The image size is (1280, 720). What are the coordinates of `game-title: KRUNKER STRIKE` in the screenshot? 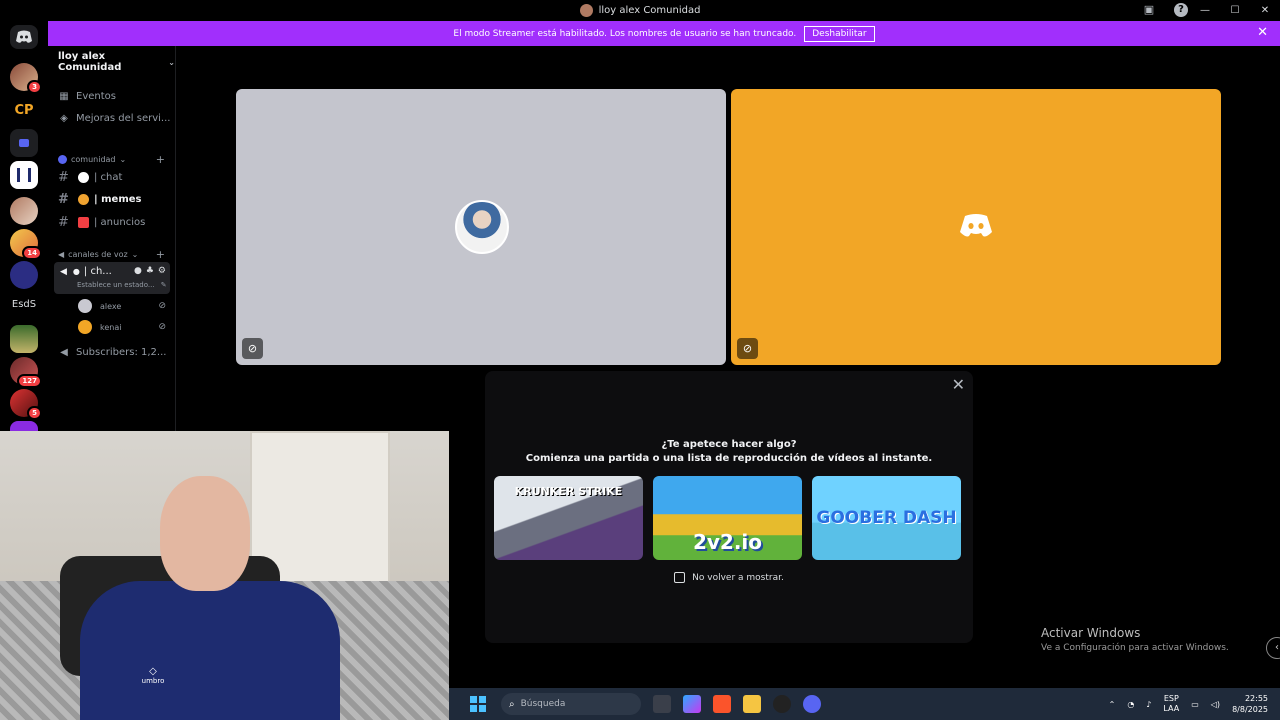 It's located at (568, 491).